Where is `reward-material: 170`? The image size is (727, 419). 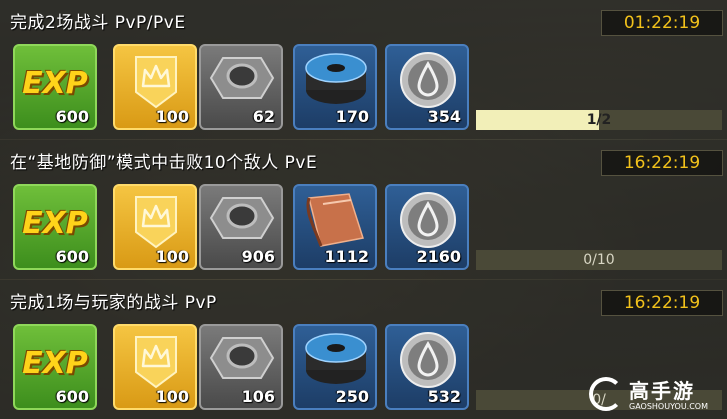
reward-material: 170 is located at coordinates (335, 87).